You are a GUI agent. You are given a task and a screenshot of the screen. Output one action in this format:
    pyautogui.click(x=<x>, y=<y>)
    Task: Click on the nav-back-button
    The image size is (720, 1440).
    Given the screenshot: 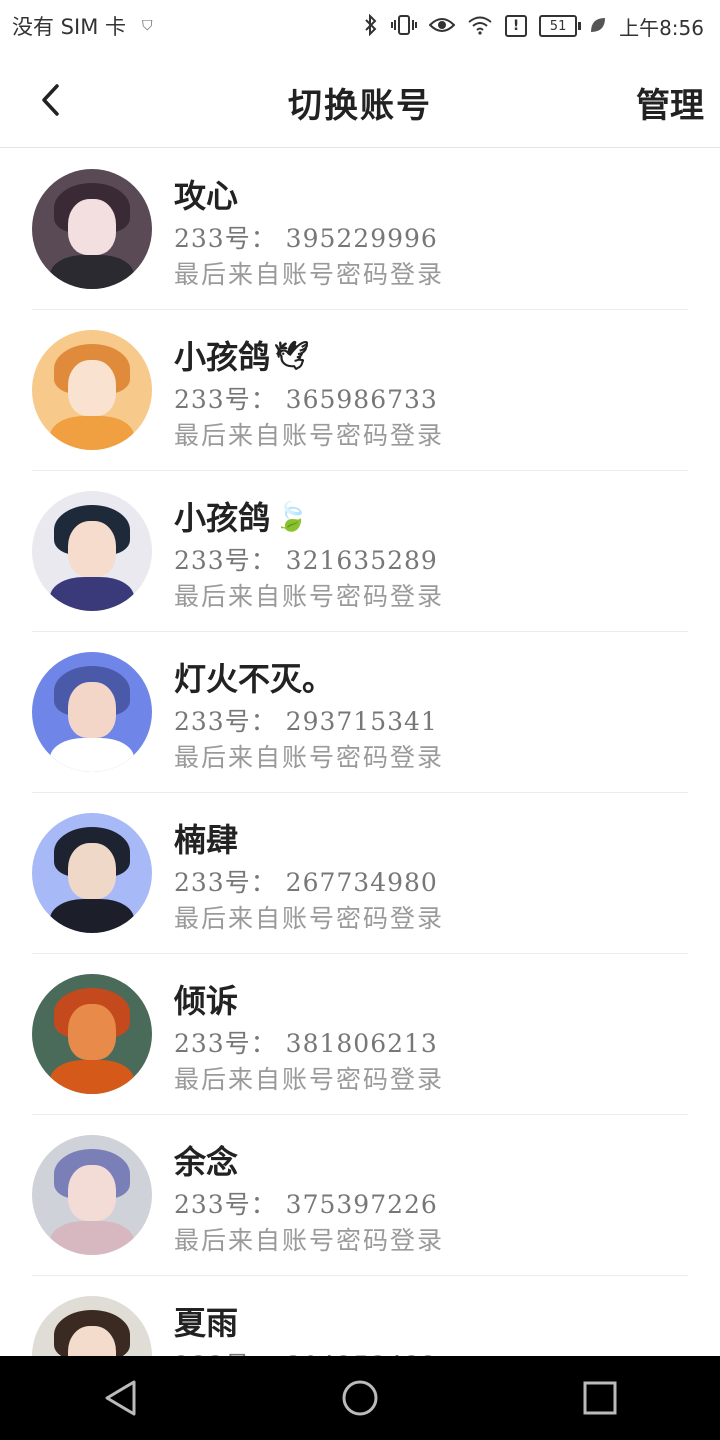 What is the action you would take?
    pyautogui.click(x=120, y=1398)
    